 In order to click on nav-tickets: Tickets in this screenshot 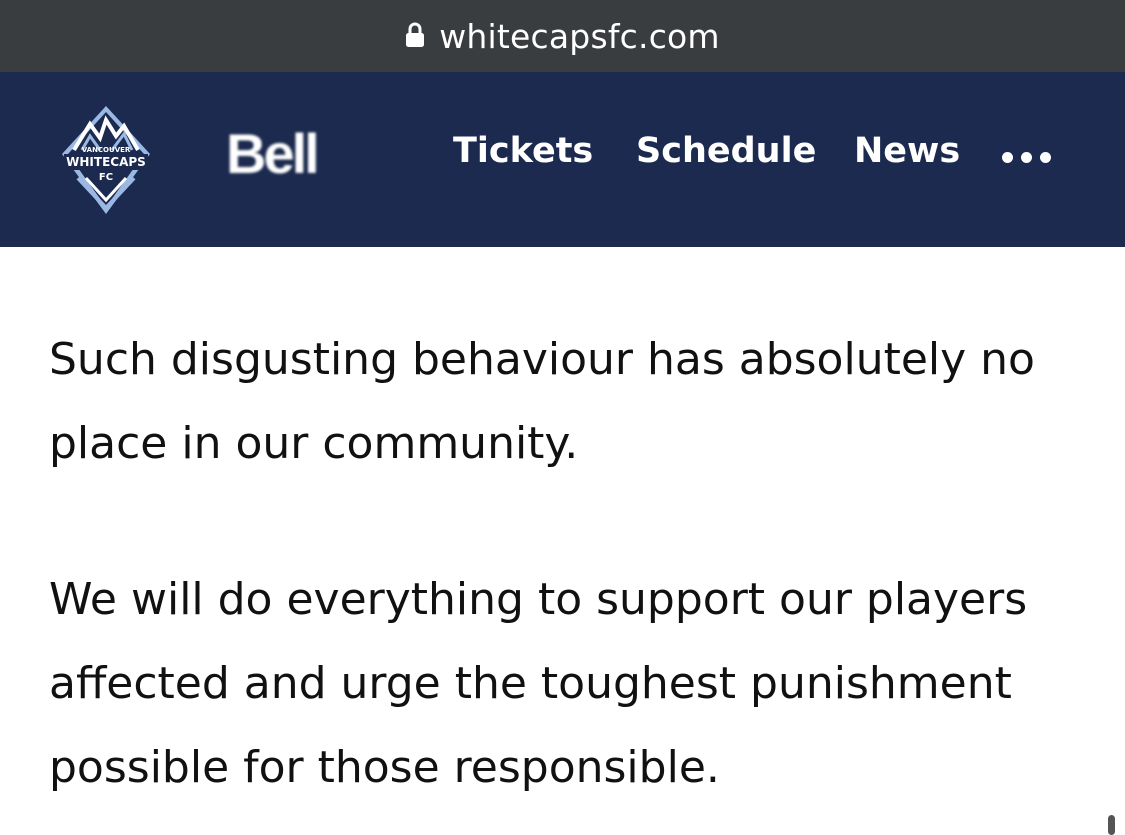, I will do `click(523, 151)`.